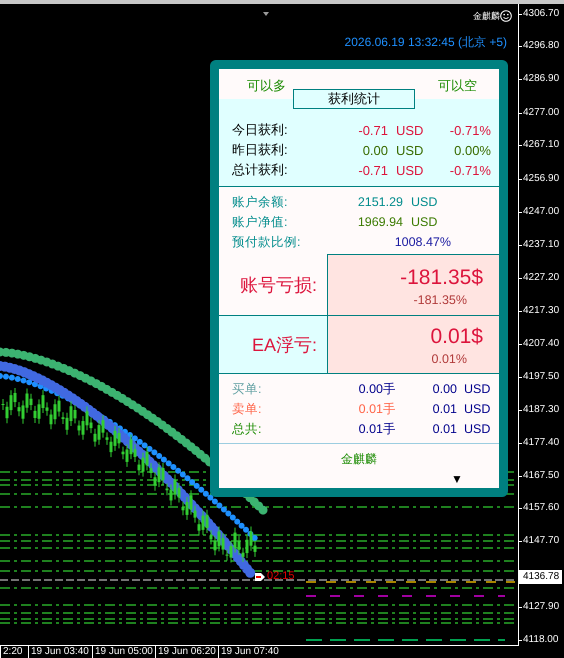 Image resolution: width=564 pixels, height=658 pixels. I want to click on order-label: 总共:, so click(247, 429).